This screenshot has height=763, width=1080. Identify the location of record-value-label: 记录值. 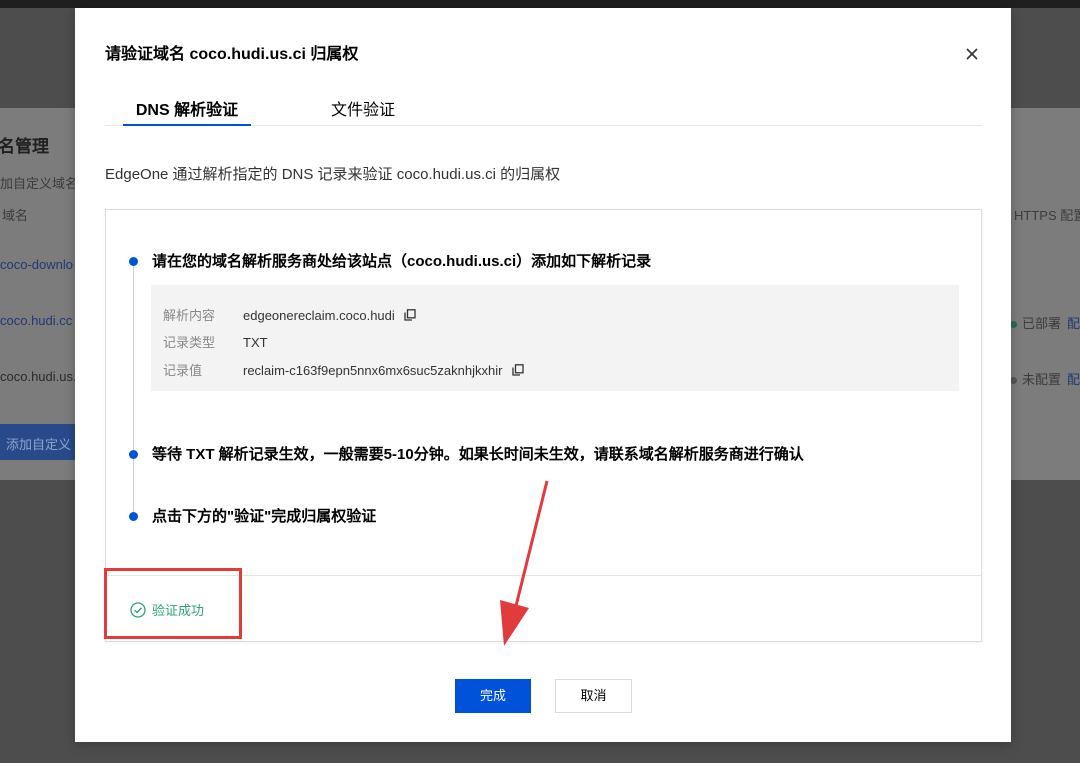
(183, 370).